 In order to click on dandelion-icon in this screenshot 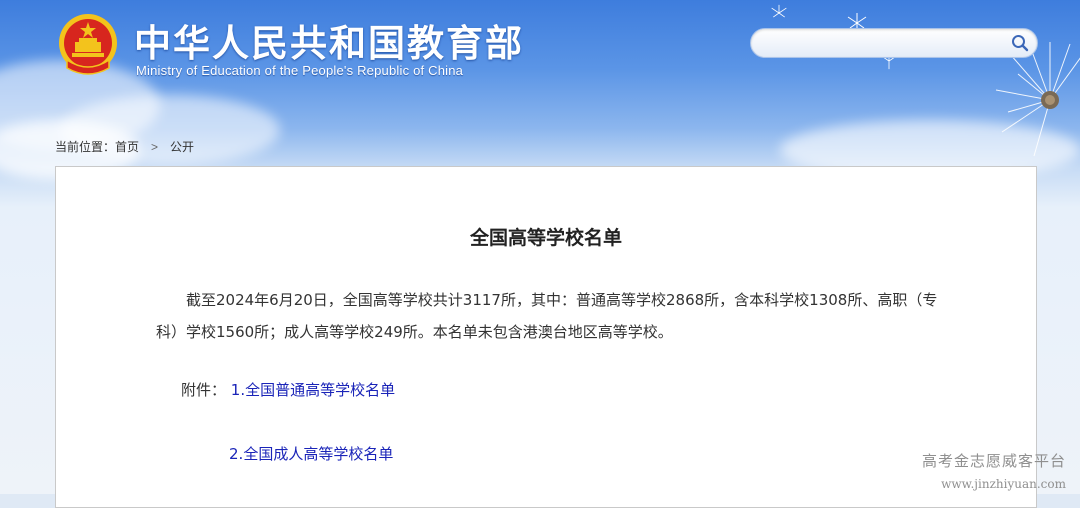, I will do `click(1037, 99)`.